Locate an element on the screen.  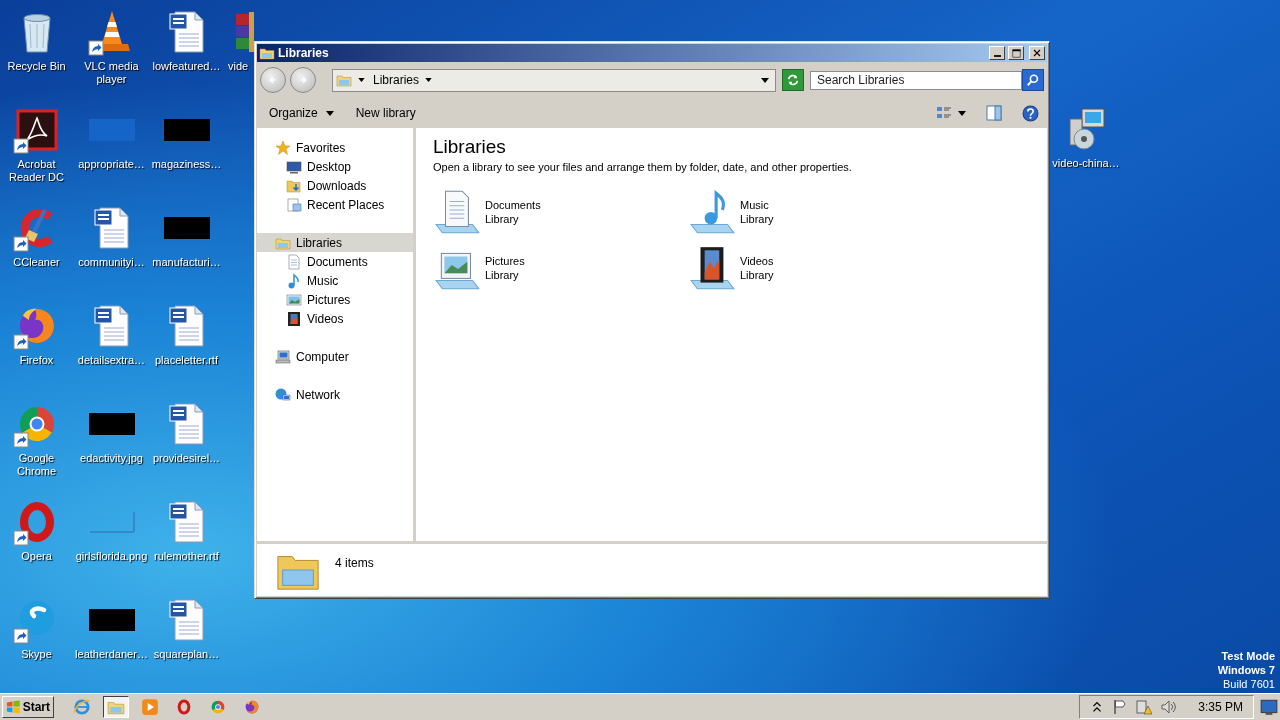
music-note-icon is located at coordinates (294, 280).